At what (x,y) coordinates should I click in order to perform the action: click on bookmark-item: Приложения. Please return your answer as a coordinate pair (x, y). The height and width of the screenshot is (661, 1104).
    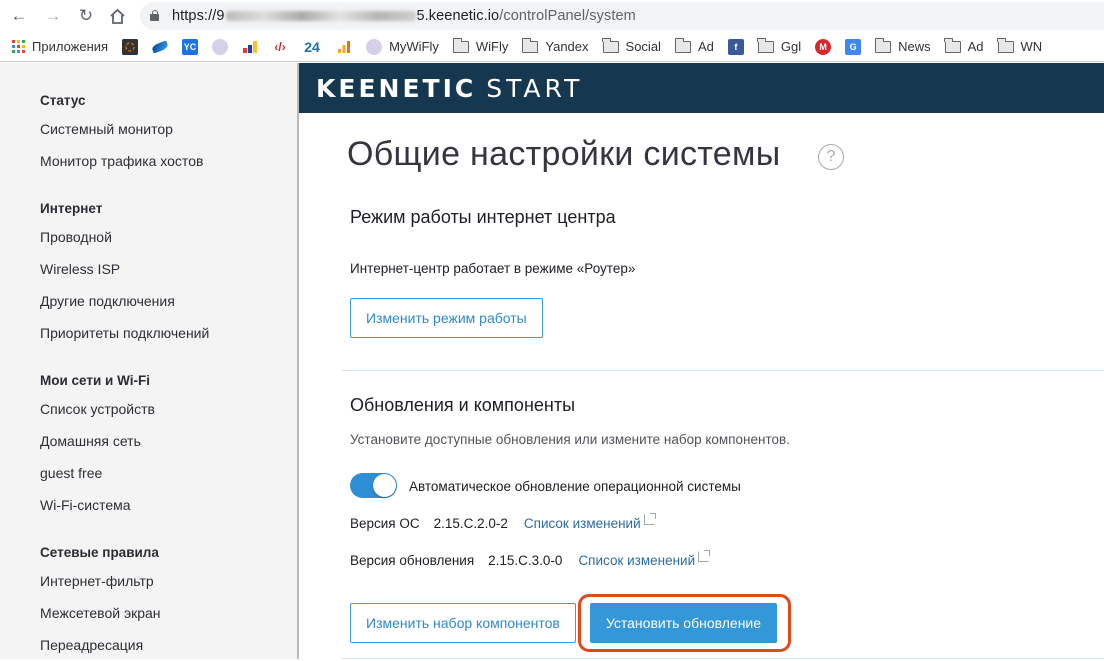
    Looking at the image, I should click on (60, 47).